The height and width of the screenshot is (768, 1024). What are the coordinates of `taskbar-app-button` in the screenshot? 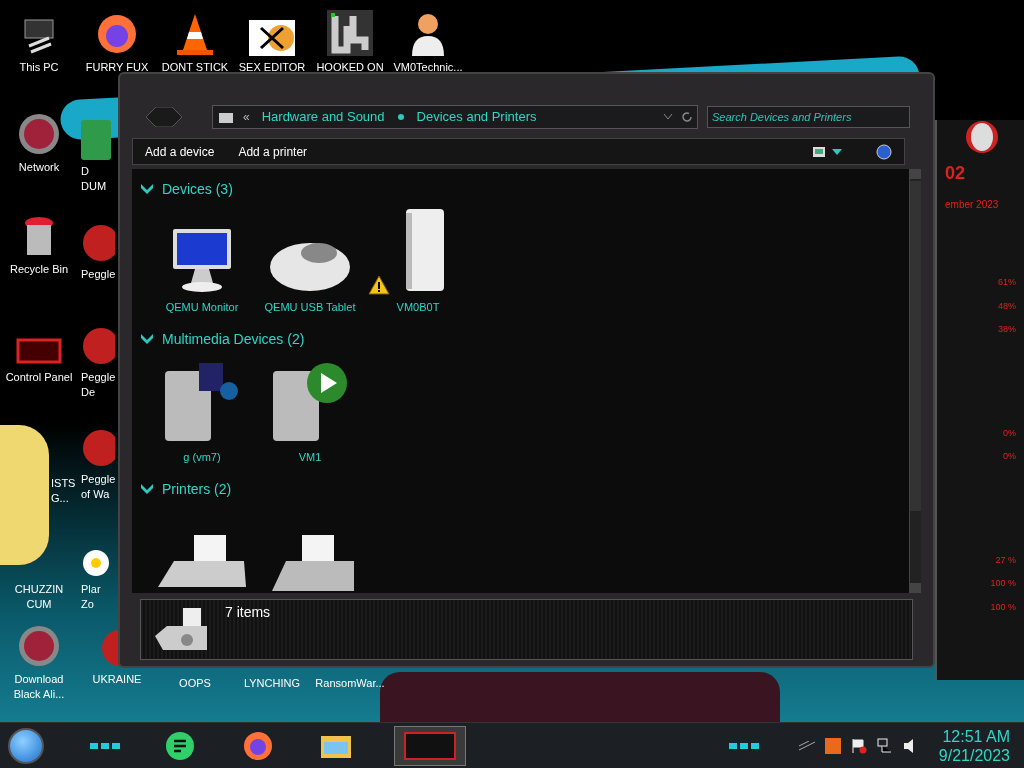 It's located at (430, 745).